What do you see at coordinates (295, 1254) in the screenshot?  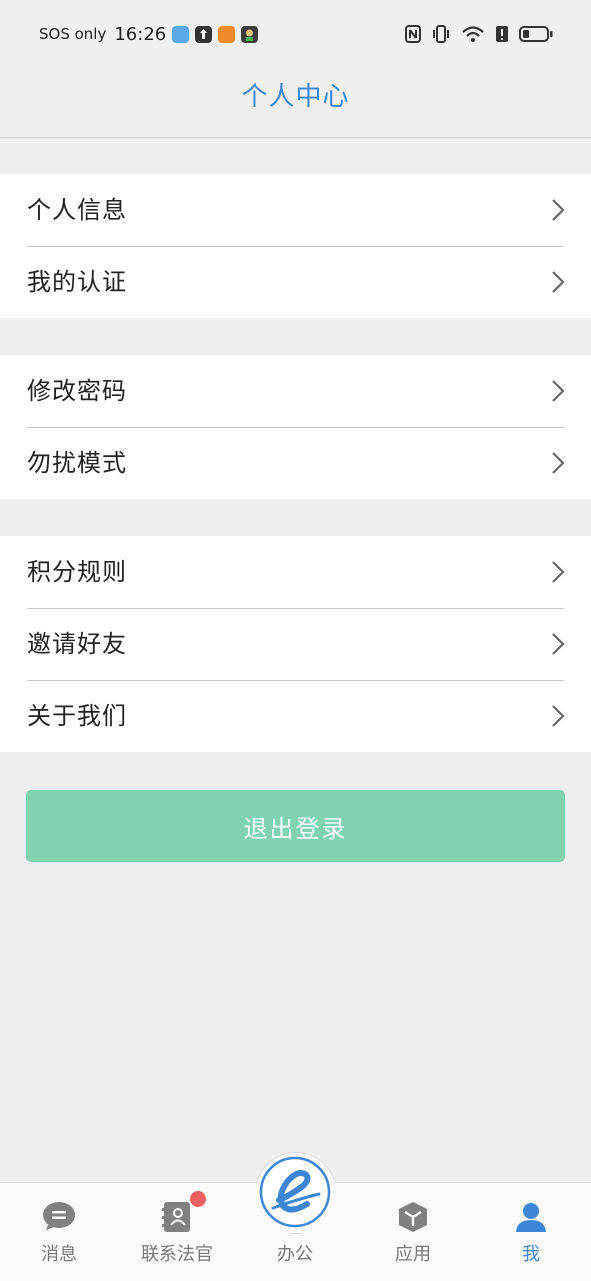 I see `tab-label: 办公` at bounding box center [295, 1254].